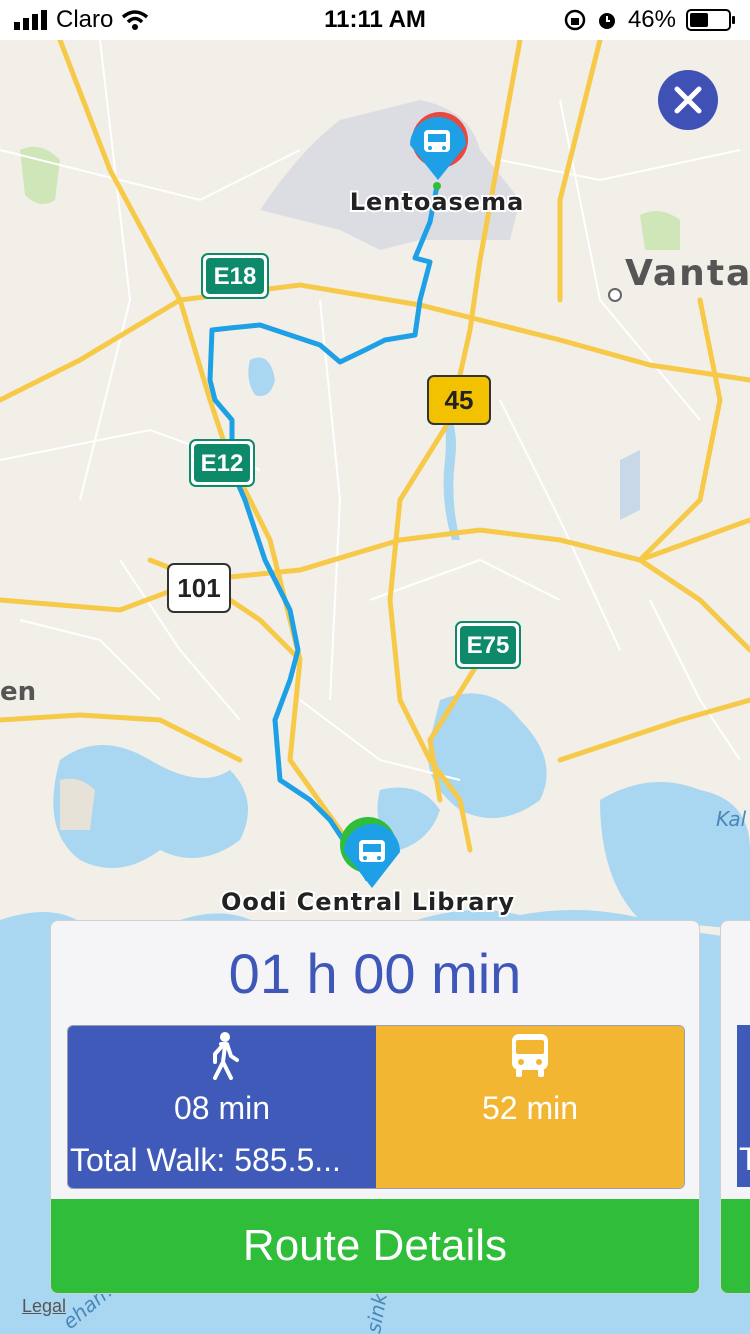 This screenshot has width=750, height=1334. What do you see at coordinates (687, 273) in the screenshot?
I see `city-label: Vantaa` at bounding box center [687, 273].